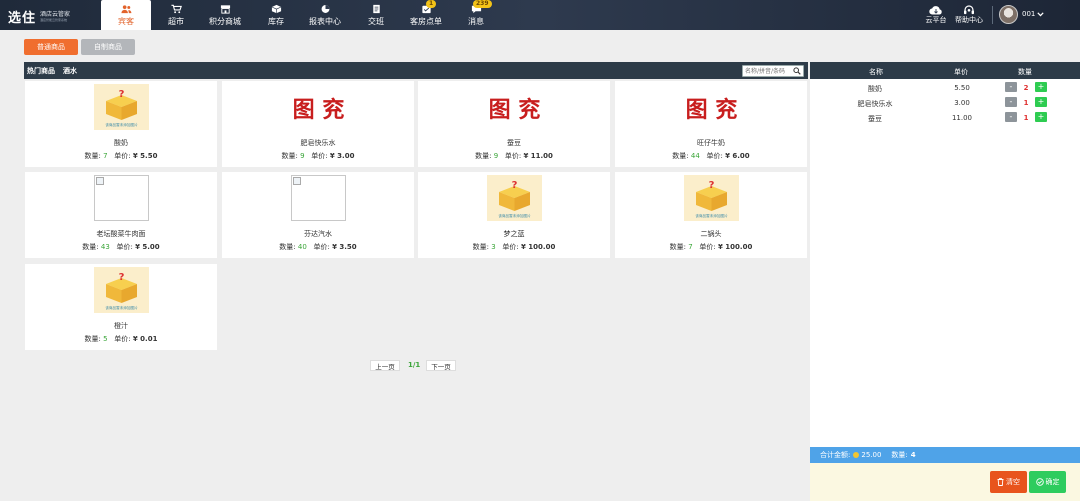 The image size is (1080, 501). Describe the element at coordinates (514, 124) in the screenshot. I see `product-card: 图 兖蚕豆 数量: 9 单价: ¥ 11.00` at that location.